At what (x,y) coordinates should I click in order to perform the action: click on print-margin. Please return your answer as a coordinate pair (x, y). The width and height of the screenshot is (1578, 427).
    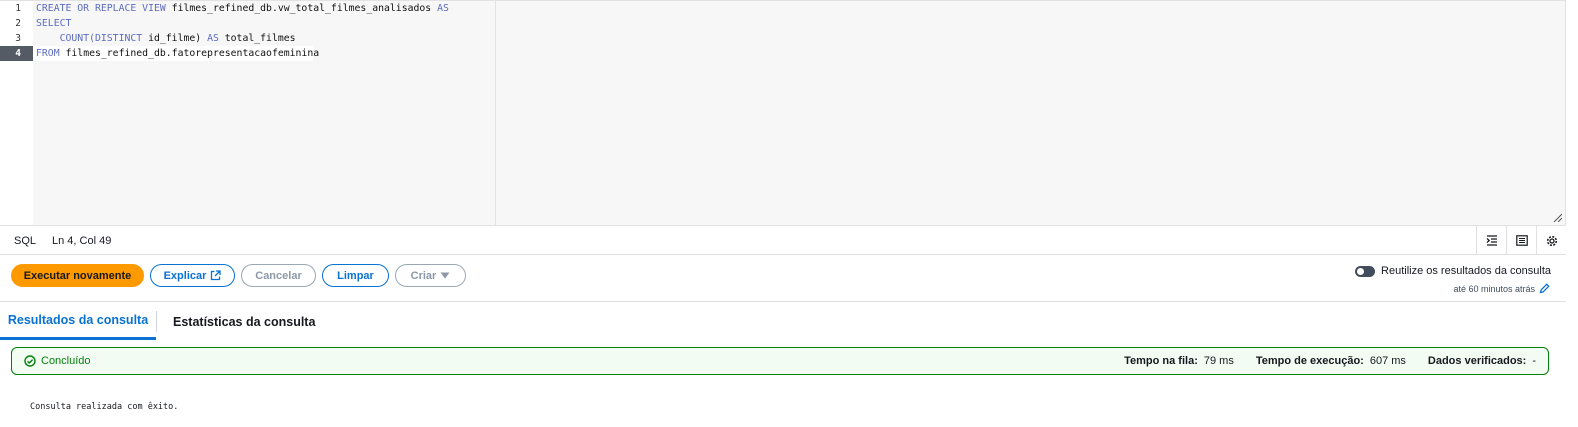
    Looking at the image, I should click on (495, 113).